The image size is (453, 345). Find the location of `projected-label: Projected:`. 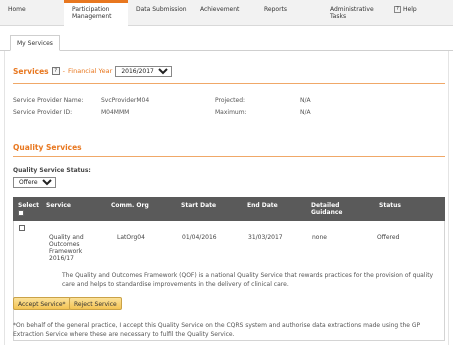

projected-label: Projected: is located at coordinates (230, 100).